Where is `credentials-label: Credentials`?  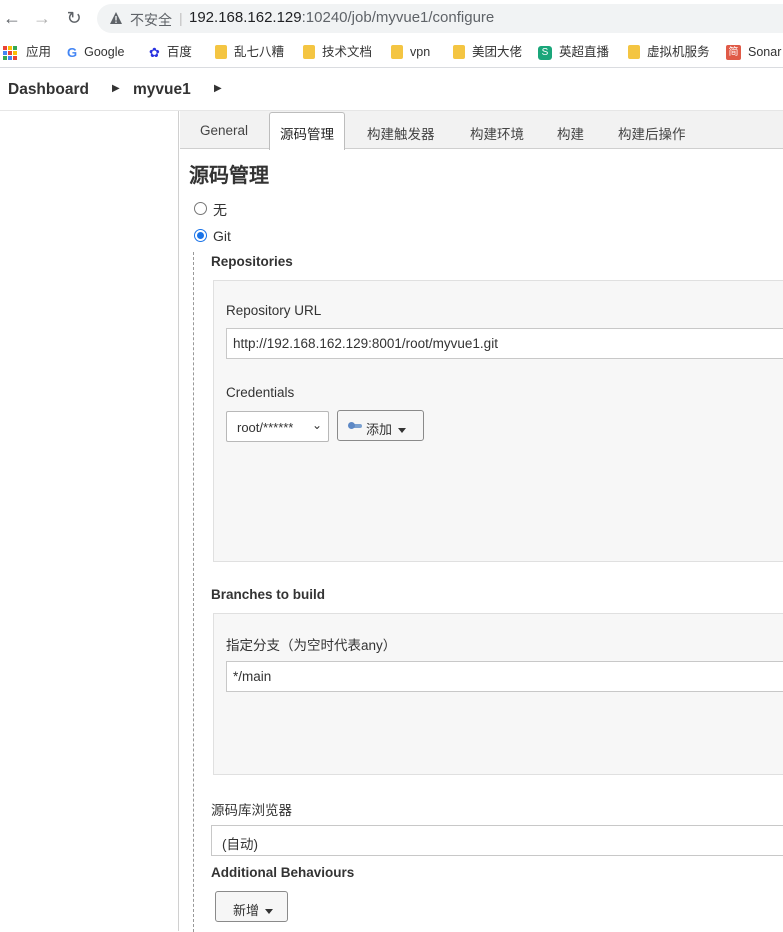 credentials-label: Credentials is located at coordinates (260, 392).